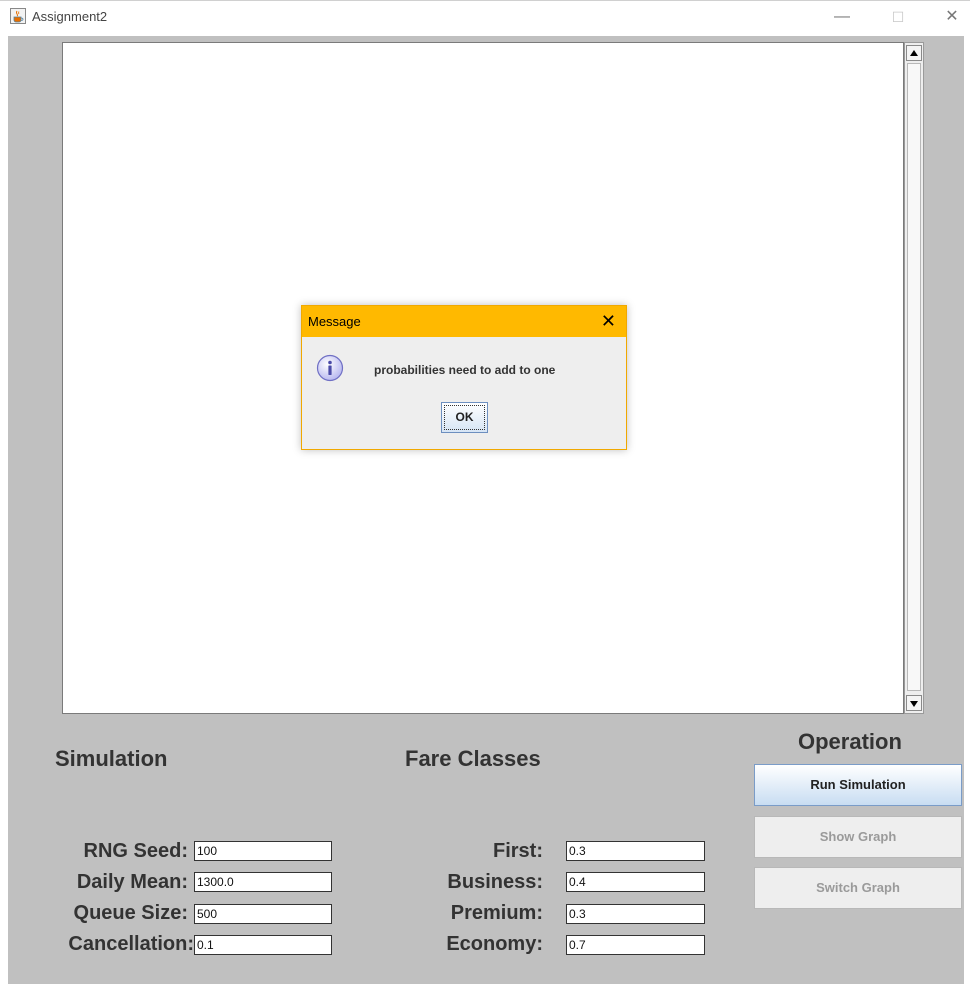 Image resolution: width=970 pixels, height=984 pixels. What do you see at coordinates (495, 882) in the screenshot?
I see `business-label: Business:` at bounding box center [495, 882].